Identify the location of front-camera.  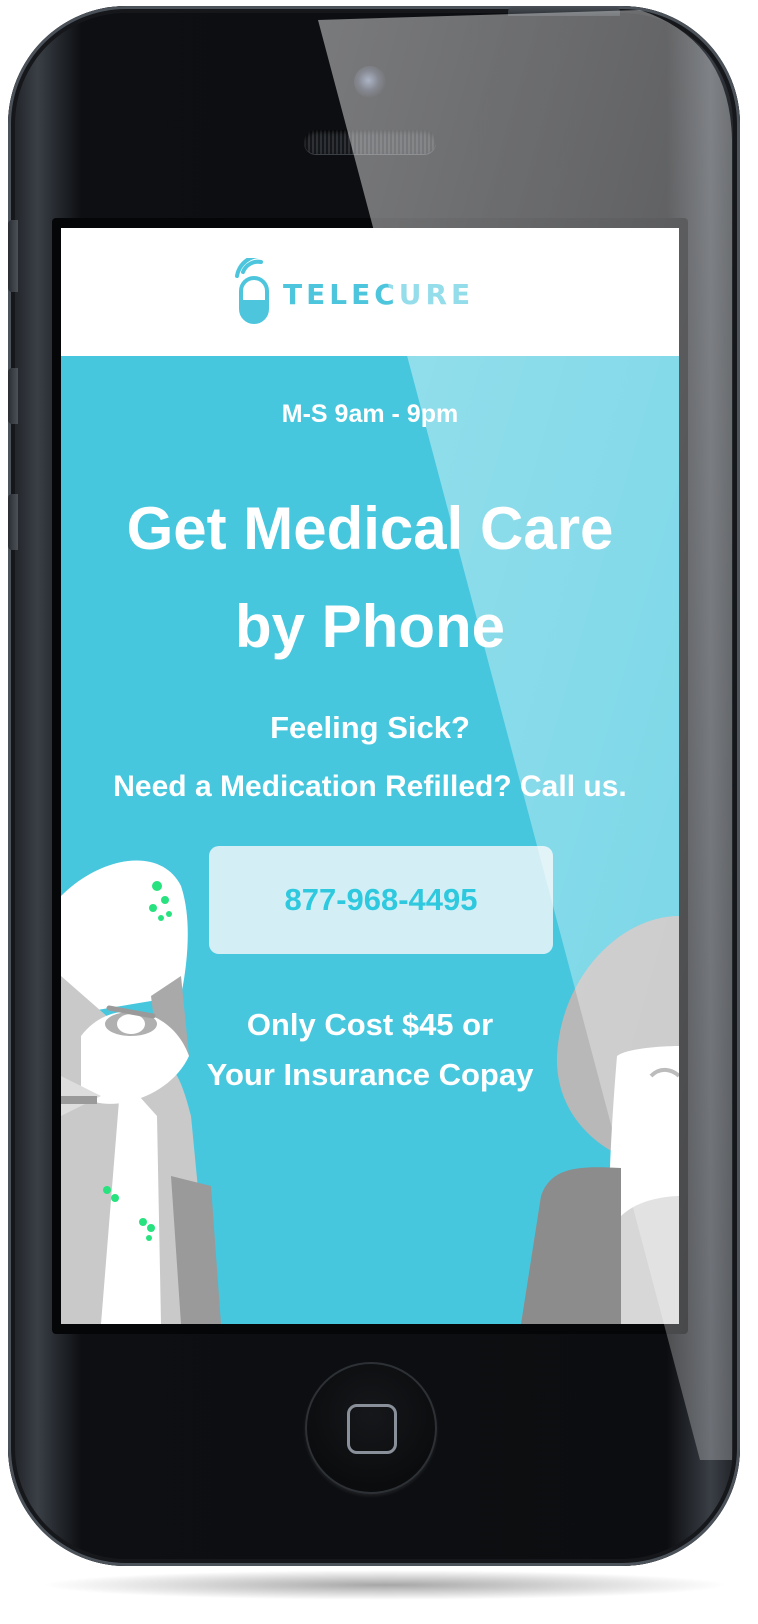
(370, 82).